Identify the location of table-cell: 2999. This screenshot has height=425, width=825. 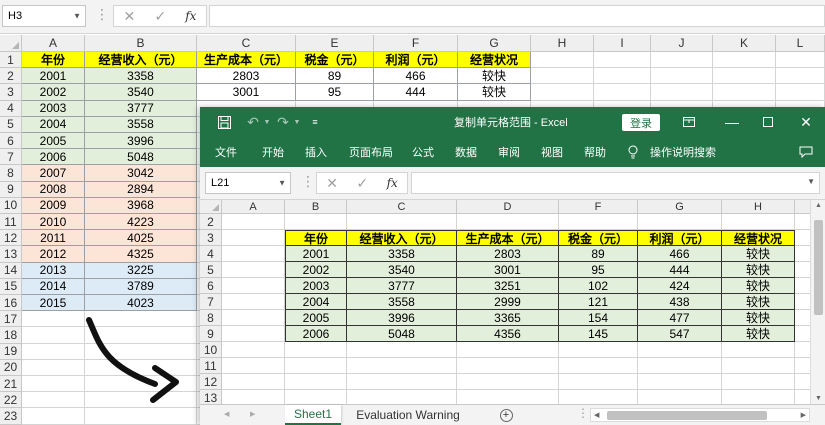
(508, 302).